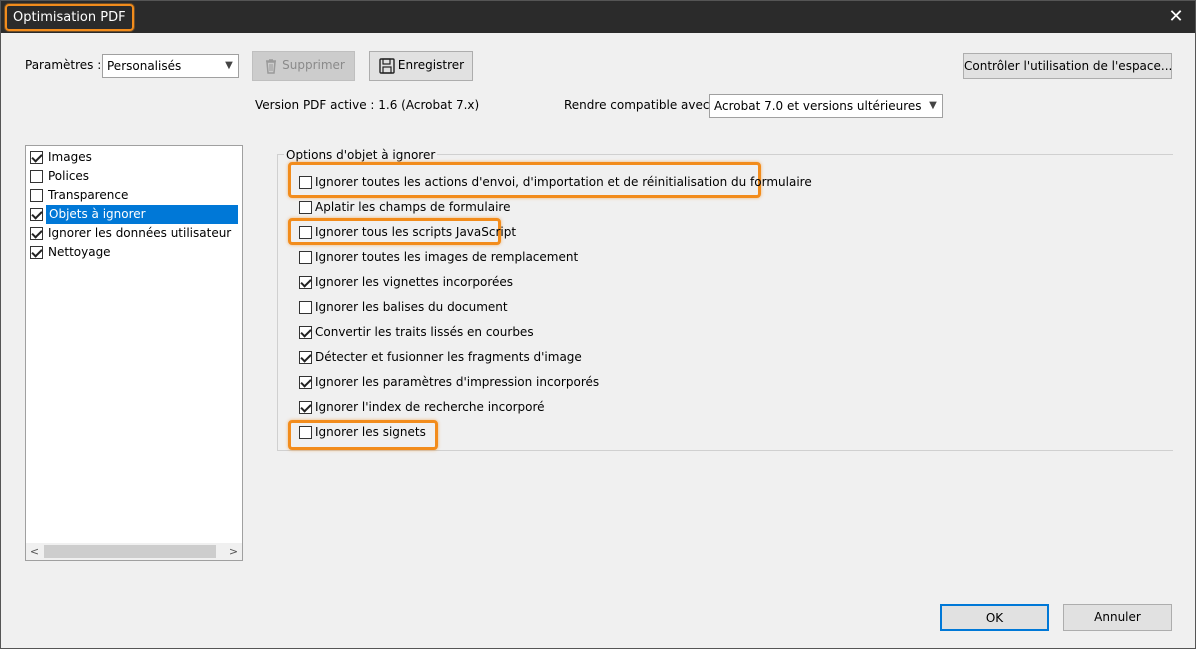  What do you see at coordinates (36, 233) in the screenshot?
I see `donnees-utilisateur-checkbox` at bounding box center [36, 233].